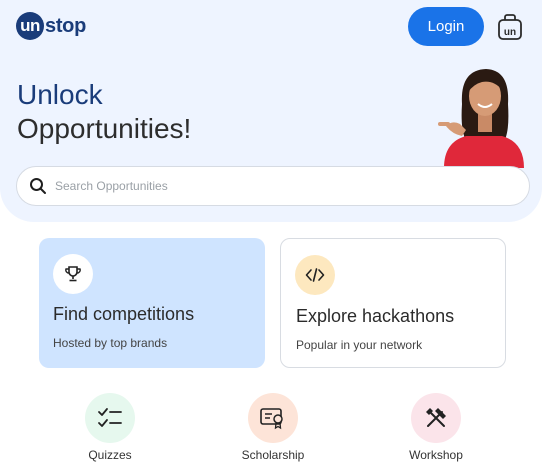 This screenshot has width=542, height=464. What do you see at coordinates (66, 25) in the screenshot?
I see `logo-text: stop` at bounding box center [66, 25].